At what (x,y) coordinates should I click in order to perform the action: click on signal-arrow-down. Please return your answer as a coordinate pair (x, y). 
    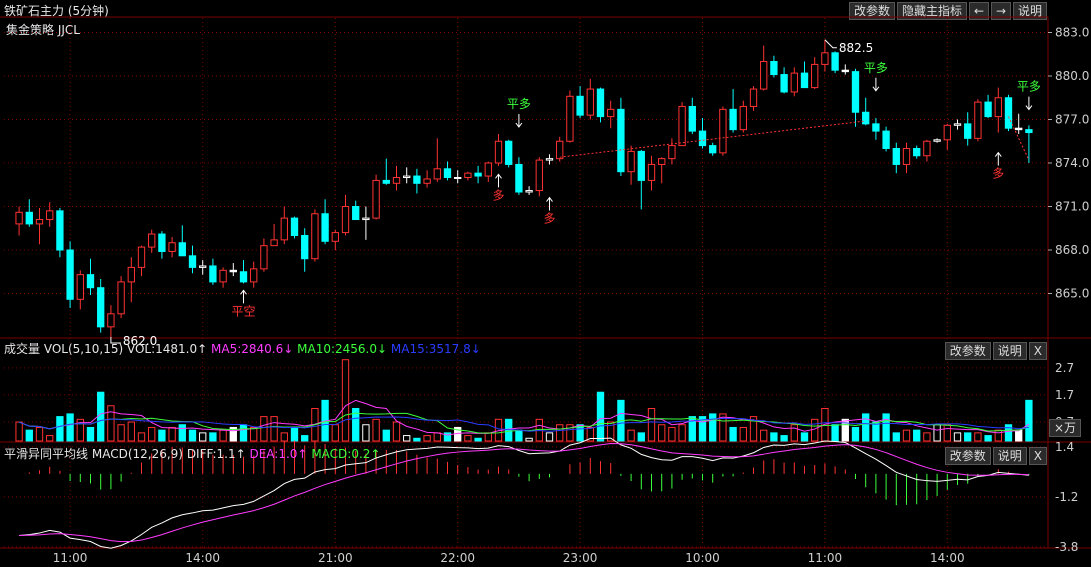
    Looking at the image, I should click on (876, 84).